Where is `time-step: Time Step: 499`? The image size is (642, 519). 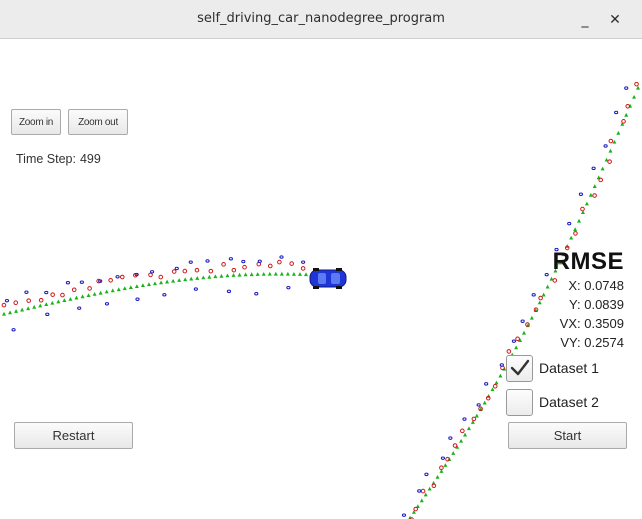
time-step: Time Step: 499 is located at coordinates (58, 159).